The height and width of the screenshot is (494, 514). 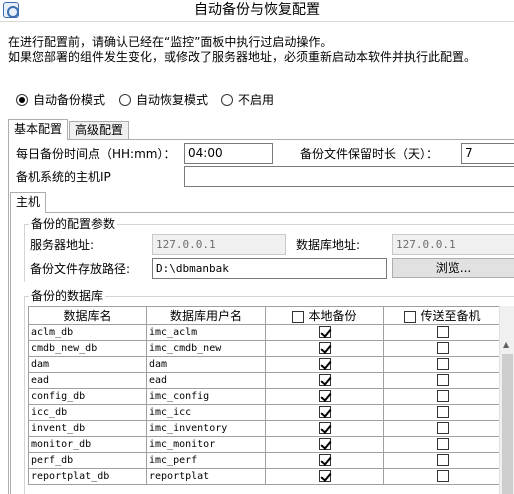 What do you see at coordinates (206, 428) in the screenshot?
I see `db-user-cell: imc_inventory` at bounding box center [206, 428].